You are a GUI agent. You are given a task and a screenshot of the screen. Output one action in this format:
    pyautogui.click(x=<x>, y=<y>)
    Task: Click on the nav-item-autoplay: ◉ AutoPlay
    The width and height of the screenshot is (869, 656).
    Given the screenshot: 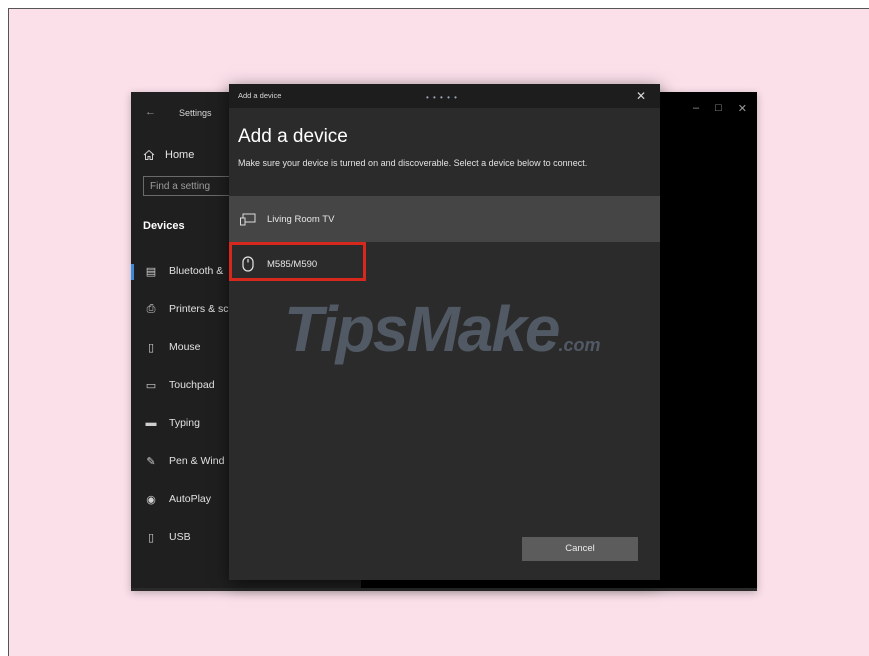 What is the action you would take?
    pyautogui.click(x=188, y=499)
    